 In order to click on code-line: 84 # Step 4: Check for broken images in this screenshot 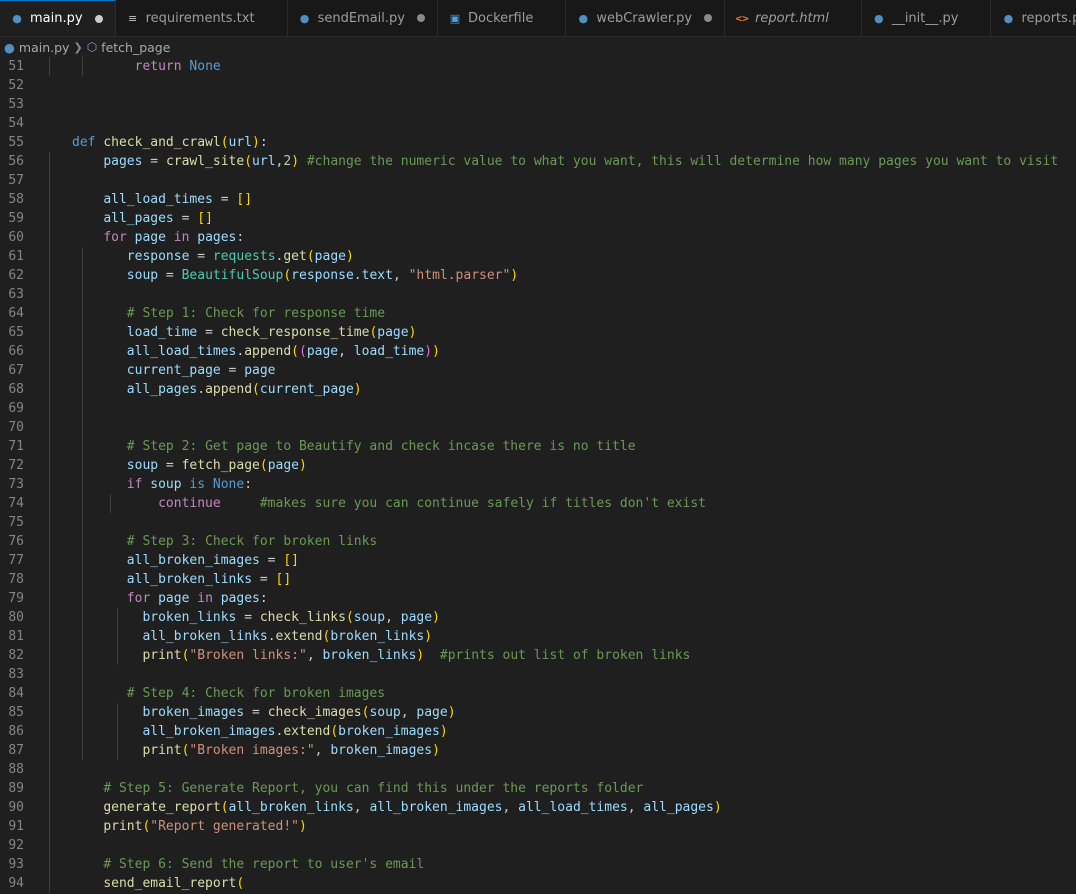, I will do `click(538, 693)`.